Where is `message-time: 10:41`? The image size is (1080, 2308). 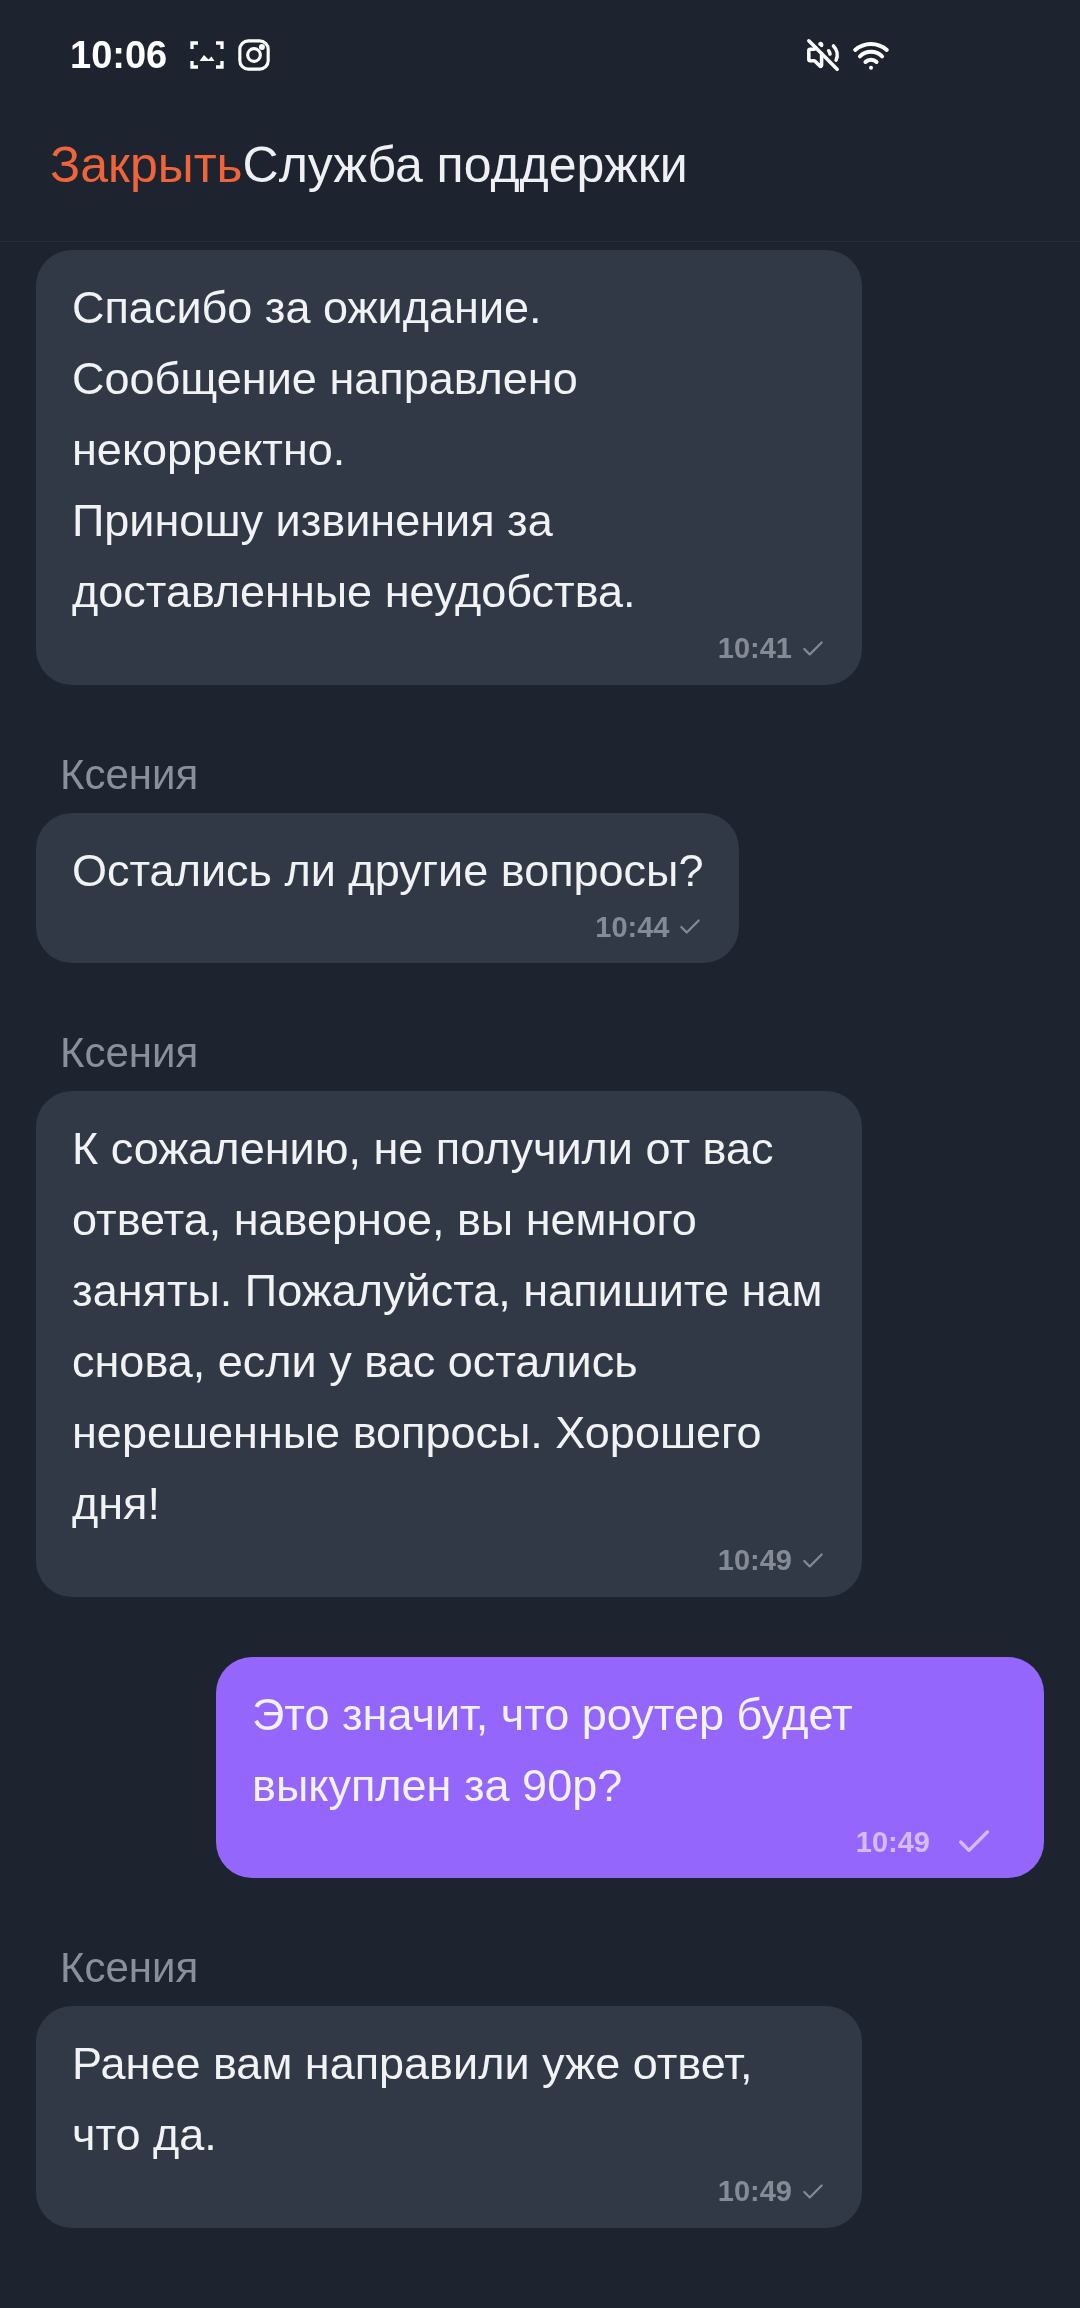
message-time: 10:41 is located at coordinates (754, 648).